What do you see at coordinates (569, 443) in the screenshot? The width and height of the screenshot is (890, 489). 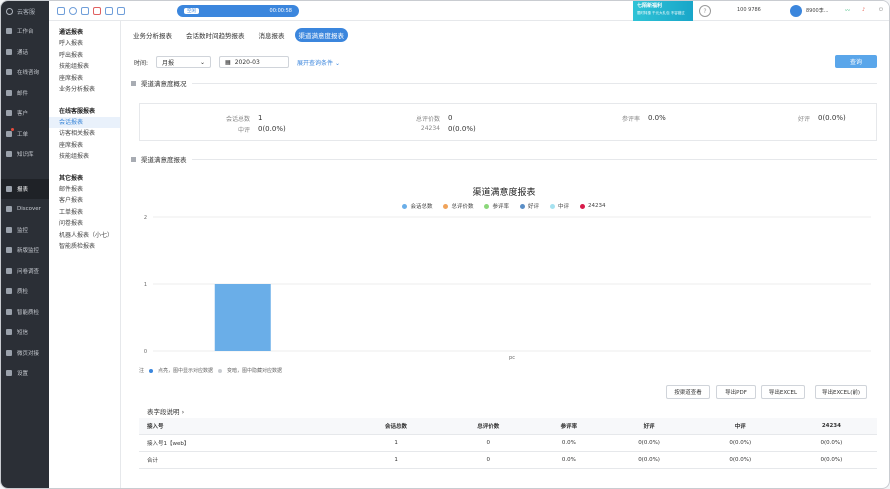 I see `table-cell: 0.0%` at bounding box center [569, 443].